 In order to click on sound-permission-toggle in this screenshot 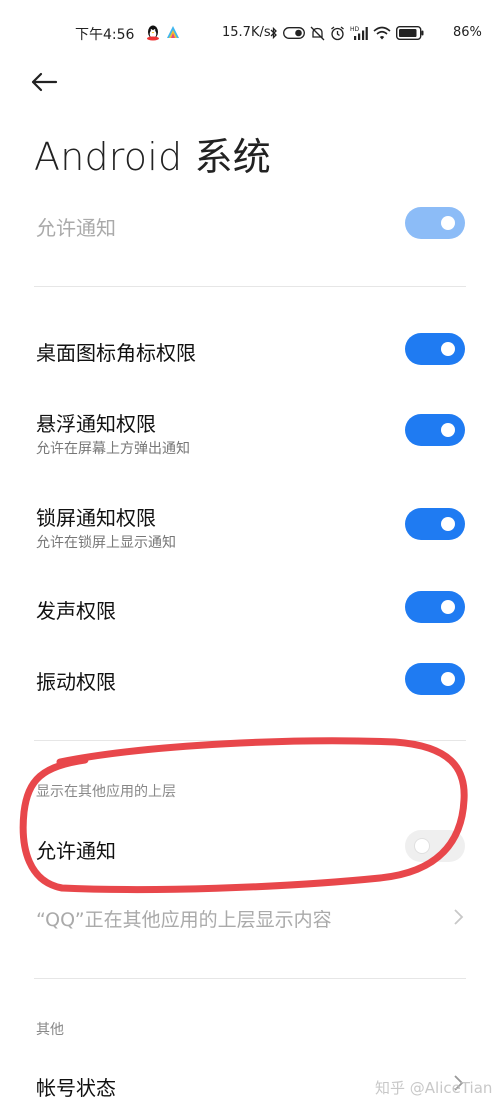, I will do `click(435, 607)`.